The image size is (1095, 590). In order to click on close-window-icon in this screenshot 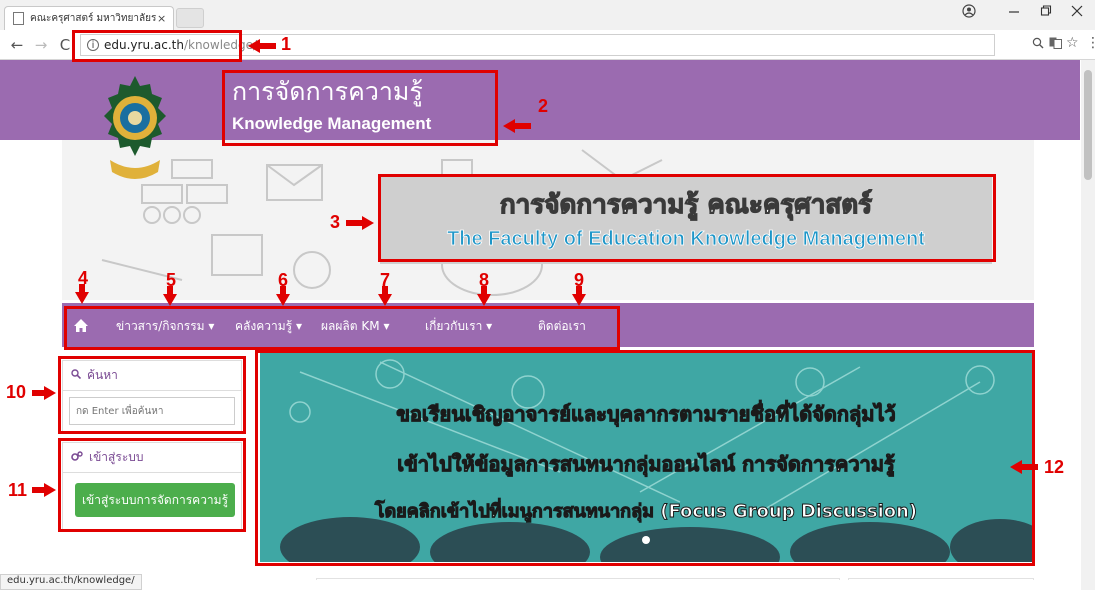, I will do `click(1077, 13)`.